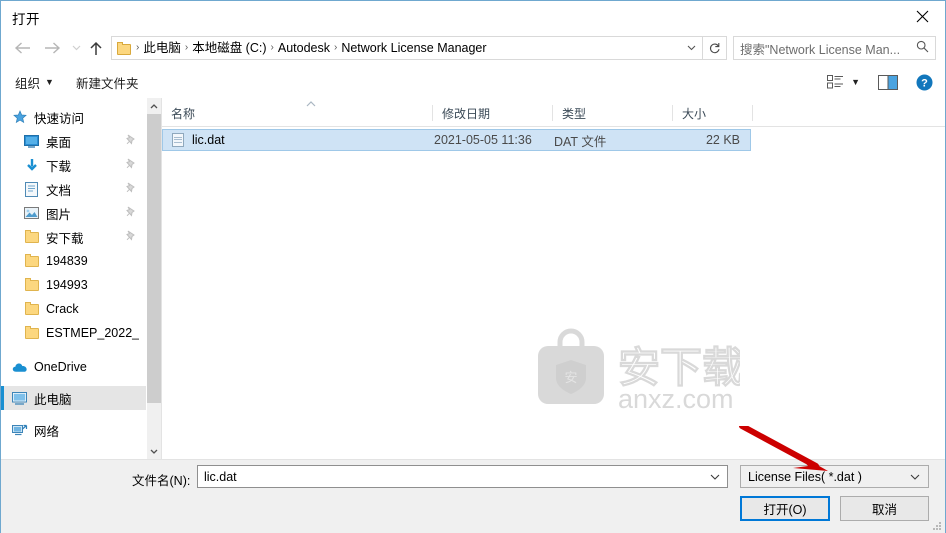 This screenshot has width=946, height=533. Describe the element at coordinates (208, 140) in the screenshot. I see `file-name-label: lic.dat` at that location.